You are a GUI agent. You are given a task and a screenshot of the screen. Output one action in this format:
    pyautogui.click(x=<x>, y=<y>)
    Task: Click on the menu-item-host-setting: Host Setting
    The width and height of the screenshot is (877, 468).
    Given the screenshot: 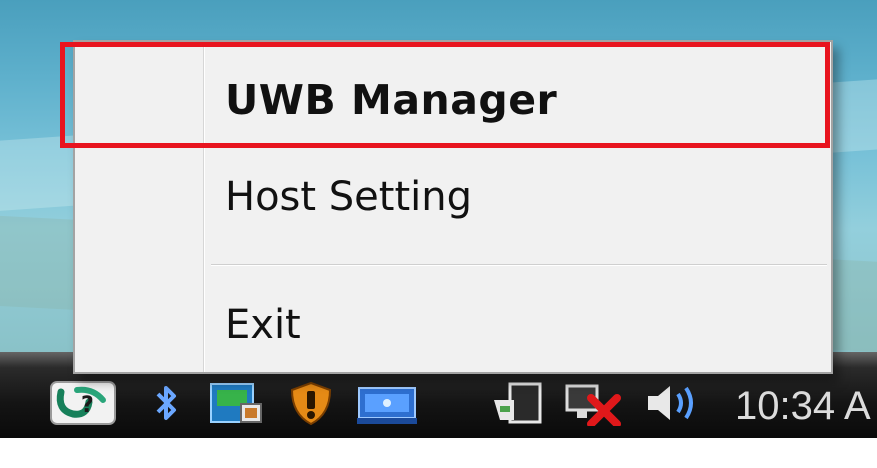 What is the action you would take?
    pyautogui.click(x=348, y=197)
    